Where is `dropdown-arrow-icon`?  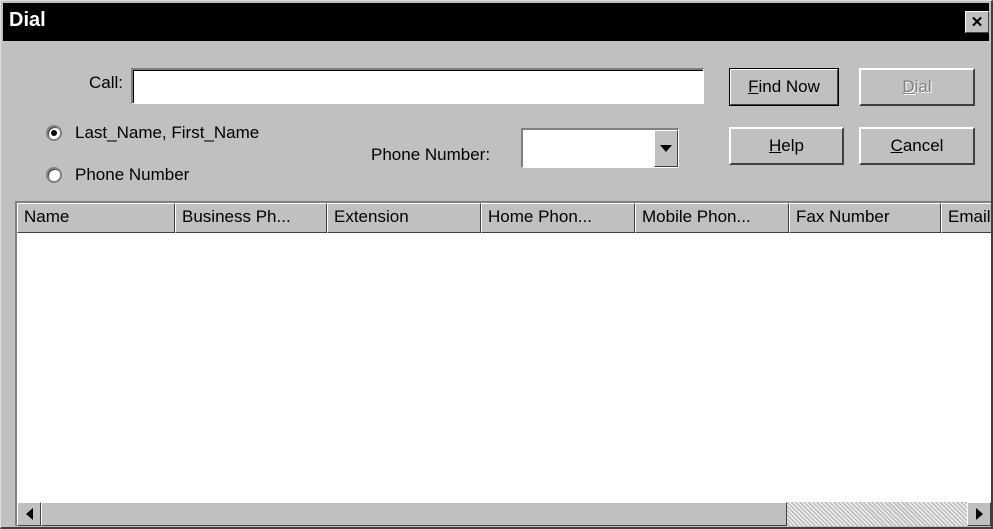 dropdown-arrow-icon is located at coordinates (666, 148).